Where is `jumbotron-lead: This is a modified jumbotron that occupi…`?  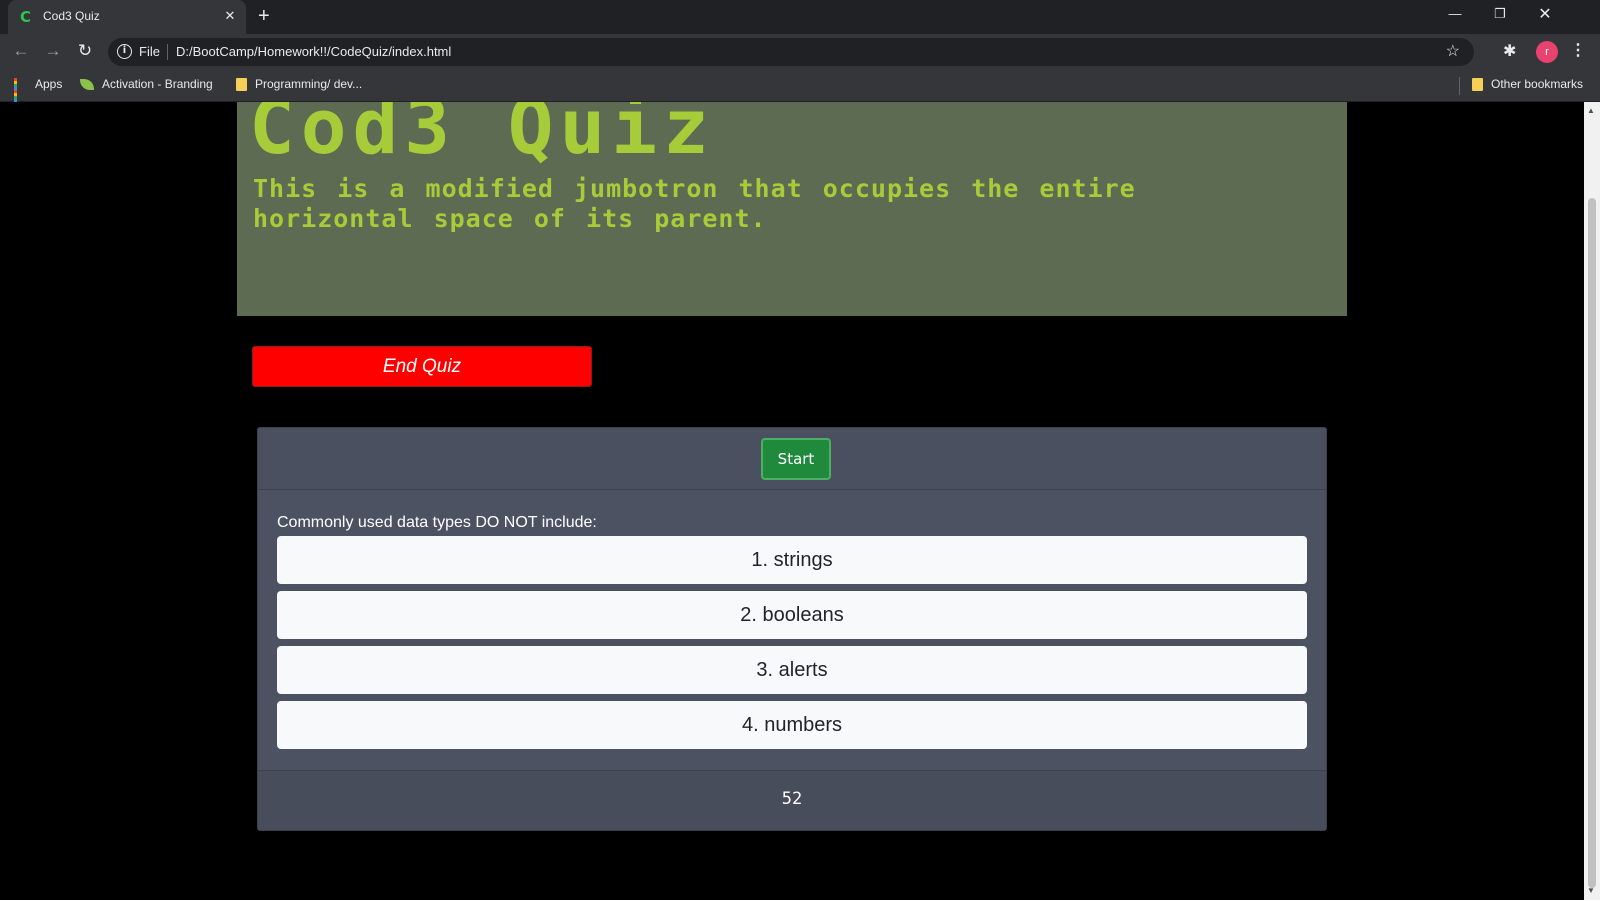
jumbotron-lead: This is a modified jumbotron that occupi… is located at coordinates (694, 203).